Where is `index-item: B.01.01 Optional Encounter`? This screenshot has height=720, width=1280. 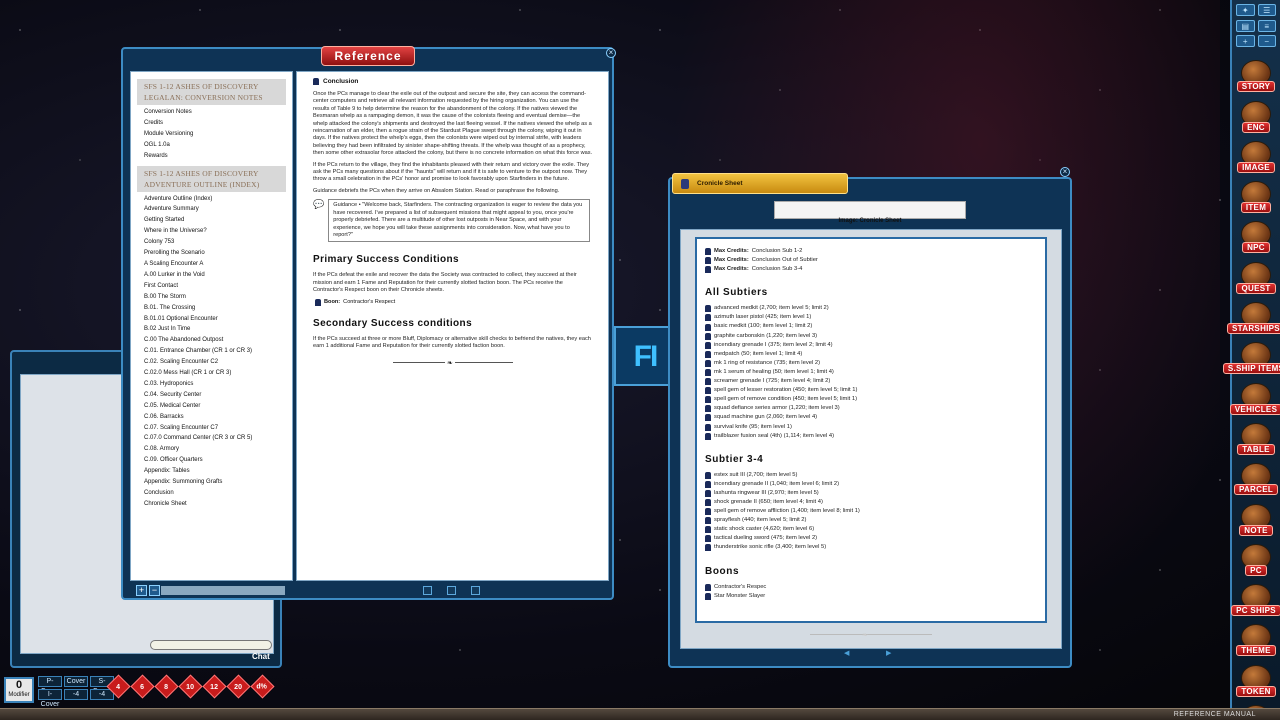
index-item: B.01.01 Optional Encounter is located at coordinates (218, 319).